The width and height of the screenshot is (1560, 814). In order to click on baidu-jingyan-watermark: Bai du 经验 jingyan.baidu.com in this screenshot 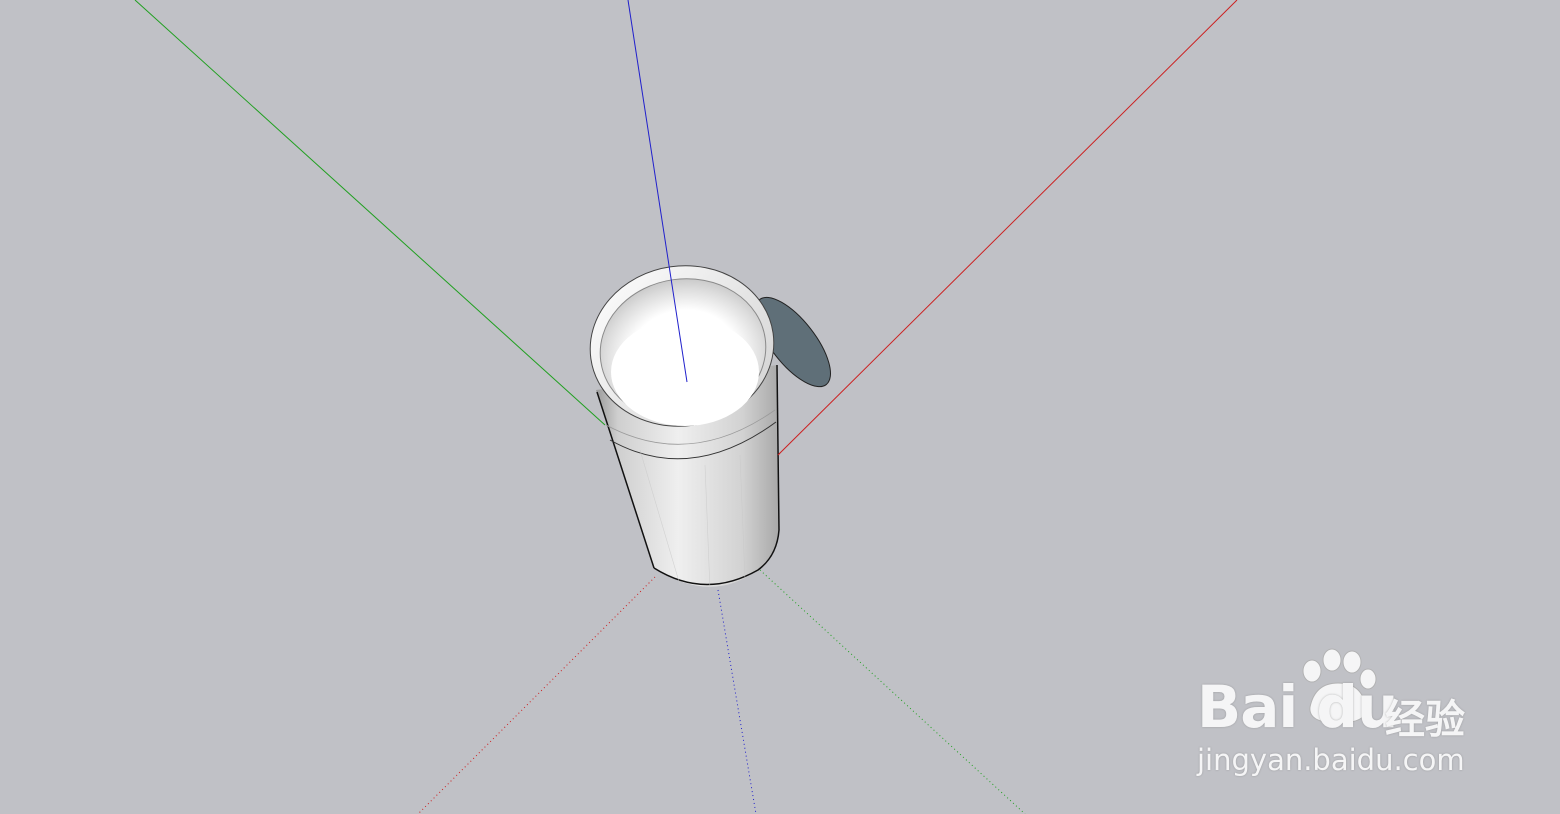, I will do `click(1340, 715)`.